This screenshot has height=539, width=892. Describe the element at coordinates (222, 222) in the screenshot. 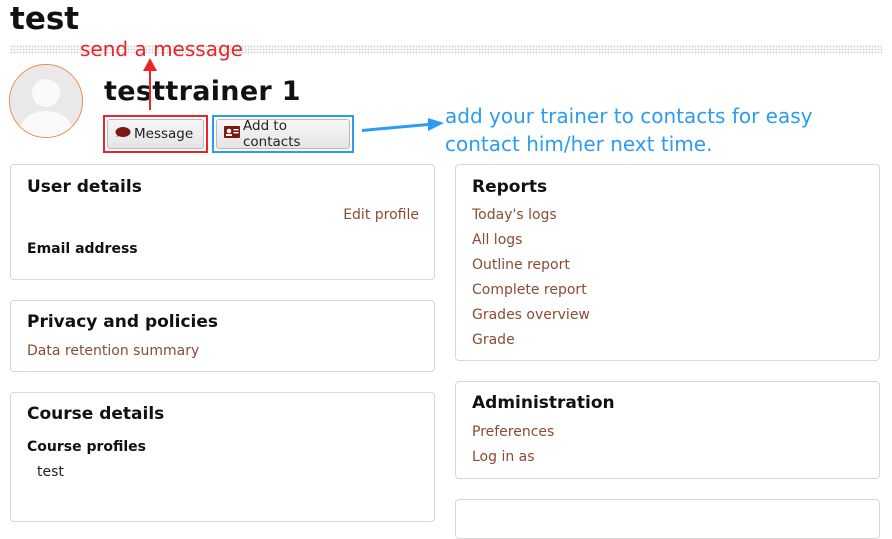

I see `user-details-card: User details Edit profile Email address` at that location.